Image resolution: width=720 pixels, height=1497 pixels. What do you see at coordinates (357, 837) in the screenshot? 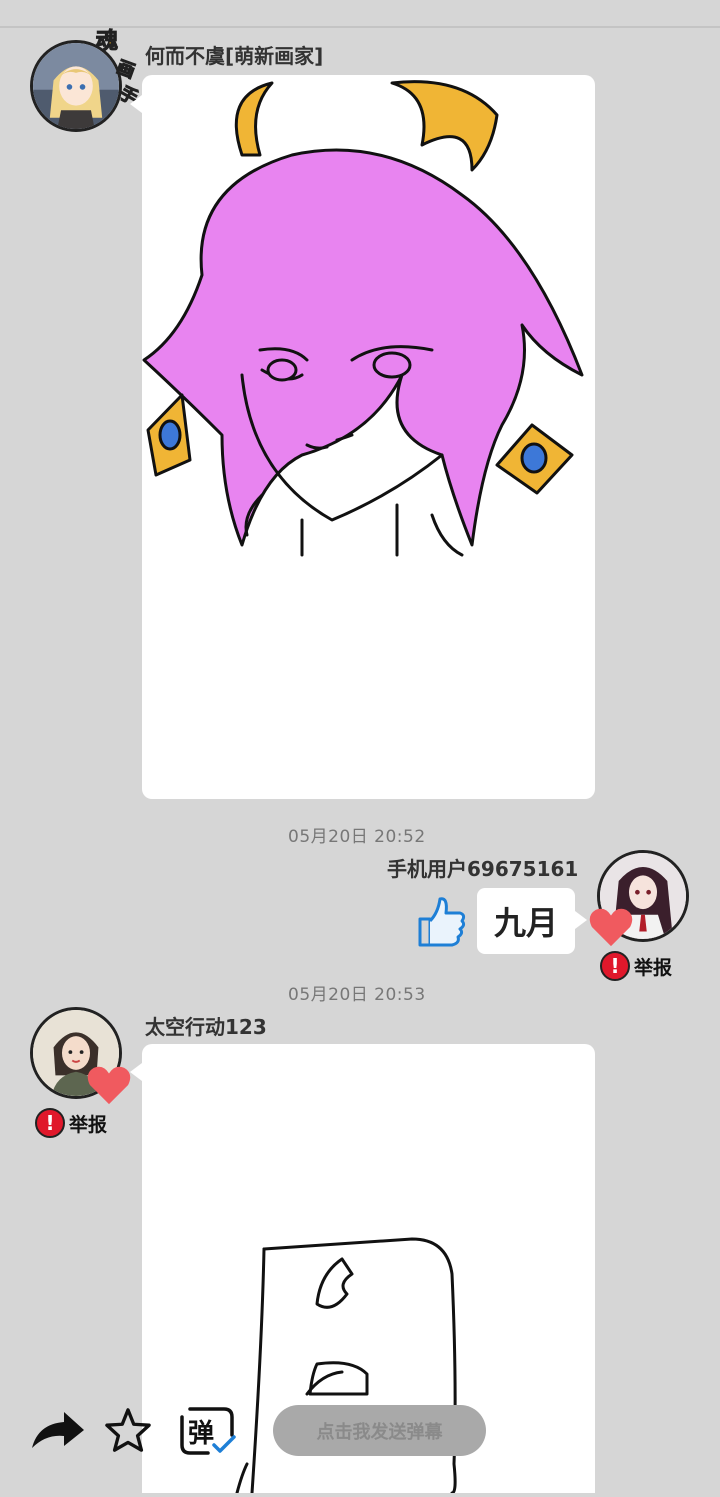
I see `timestamp: 05月20日 20:52` at bounding box center [357, 837].